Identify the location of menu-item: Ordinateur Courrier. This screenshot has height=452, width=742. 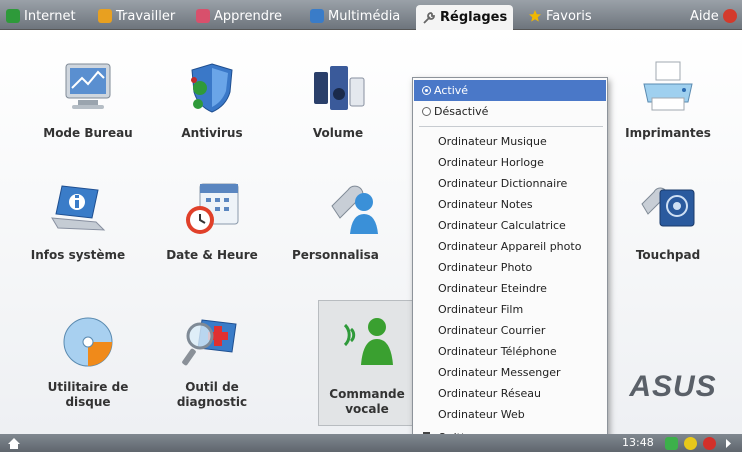
(510, 330).